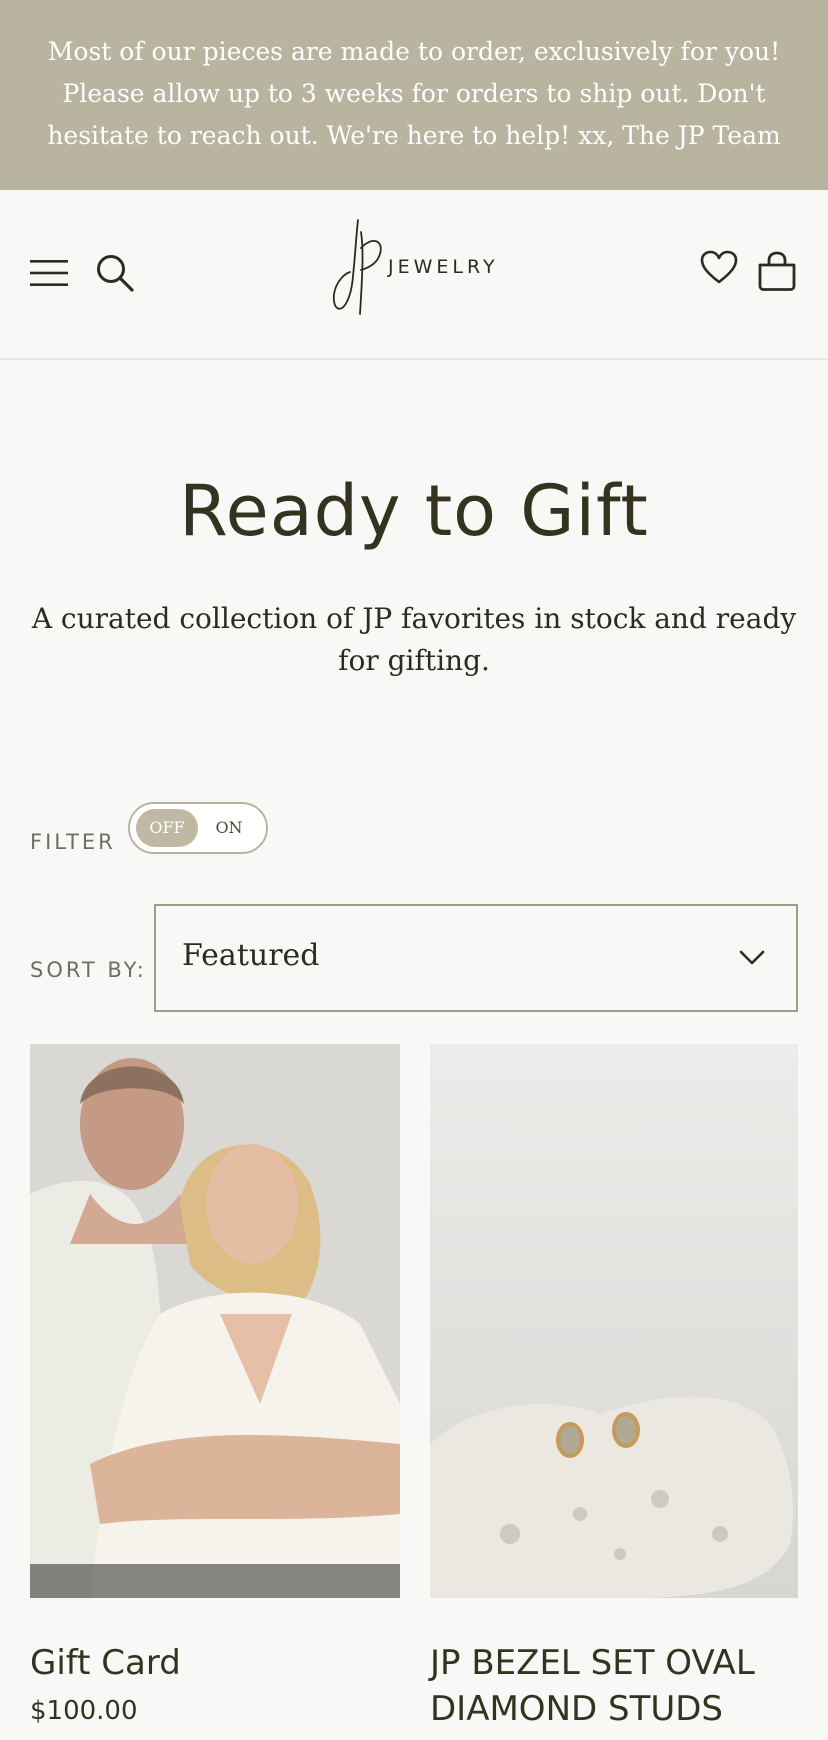  What do you see at coordinates (49, 273) in the screenshot?
I see `menu-icon` at bounding box center [49, 273].